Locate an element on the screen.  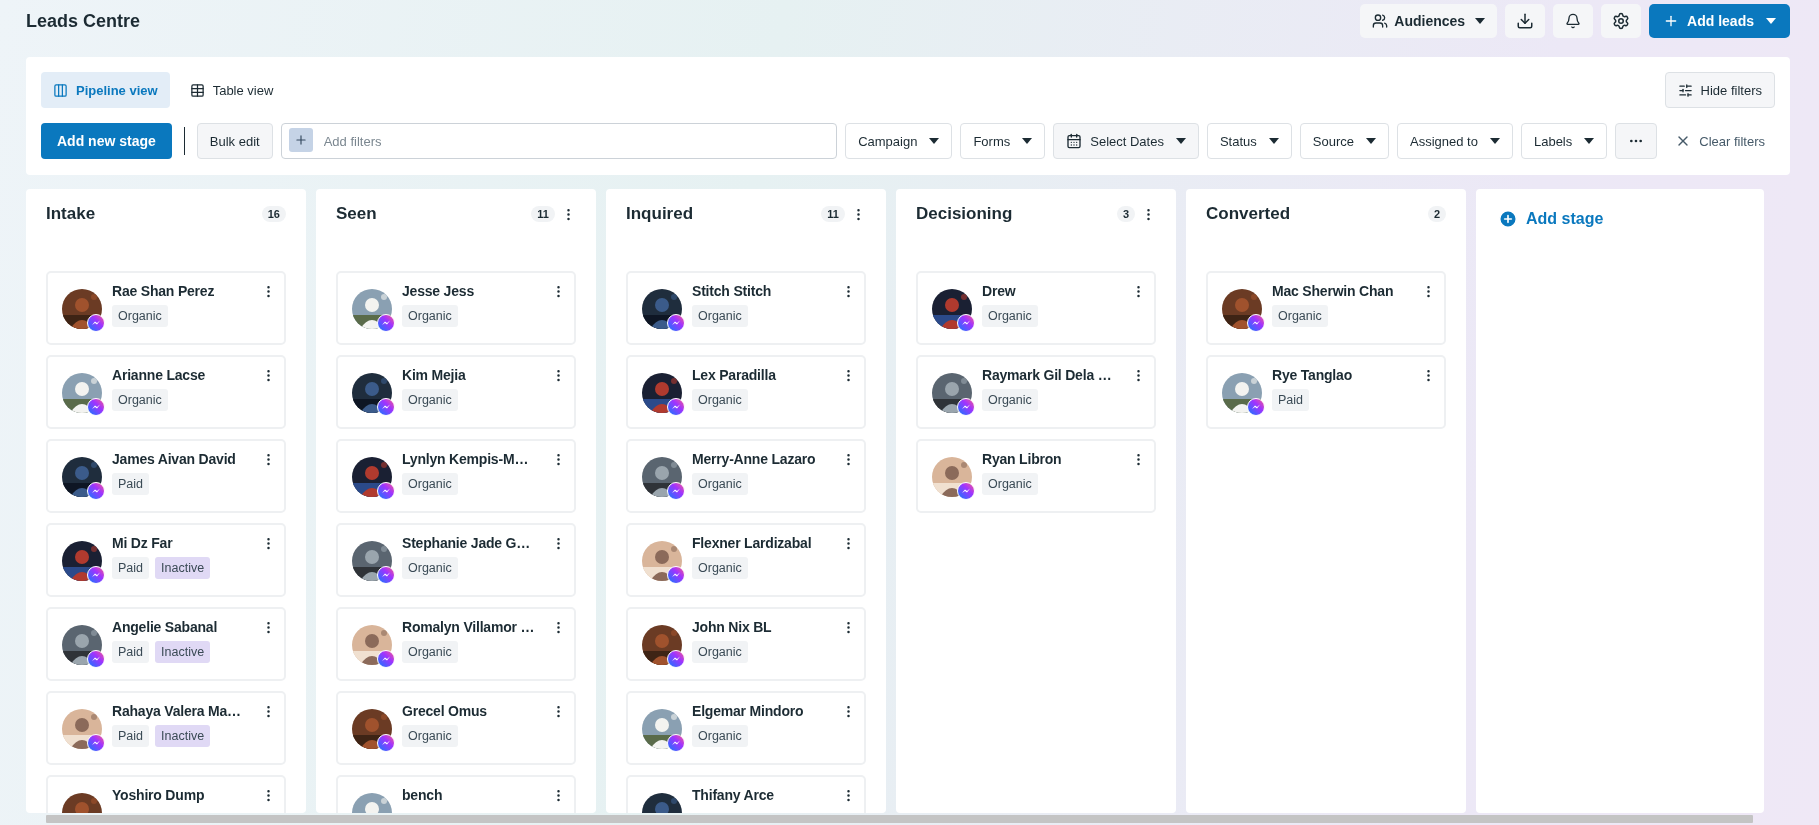
lead-card: James Aivan David Paid is located at coordinates (166, 476).